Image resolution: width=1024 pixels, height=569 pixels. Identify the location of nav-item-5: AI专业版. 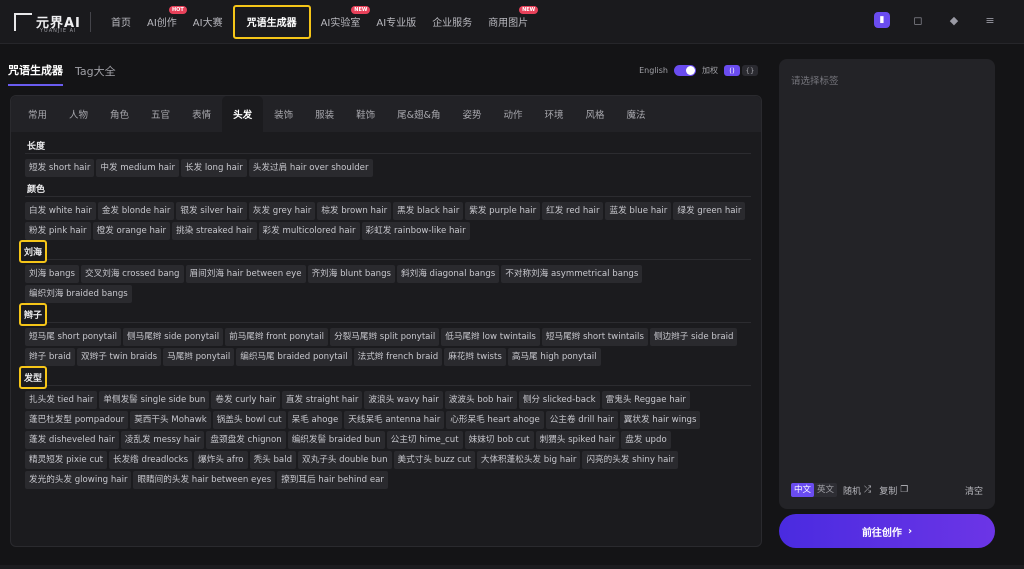
(396, 22).